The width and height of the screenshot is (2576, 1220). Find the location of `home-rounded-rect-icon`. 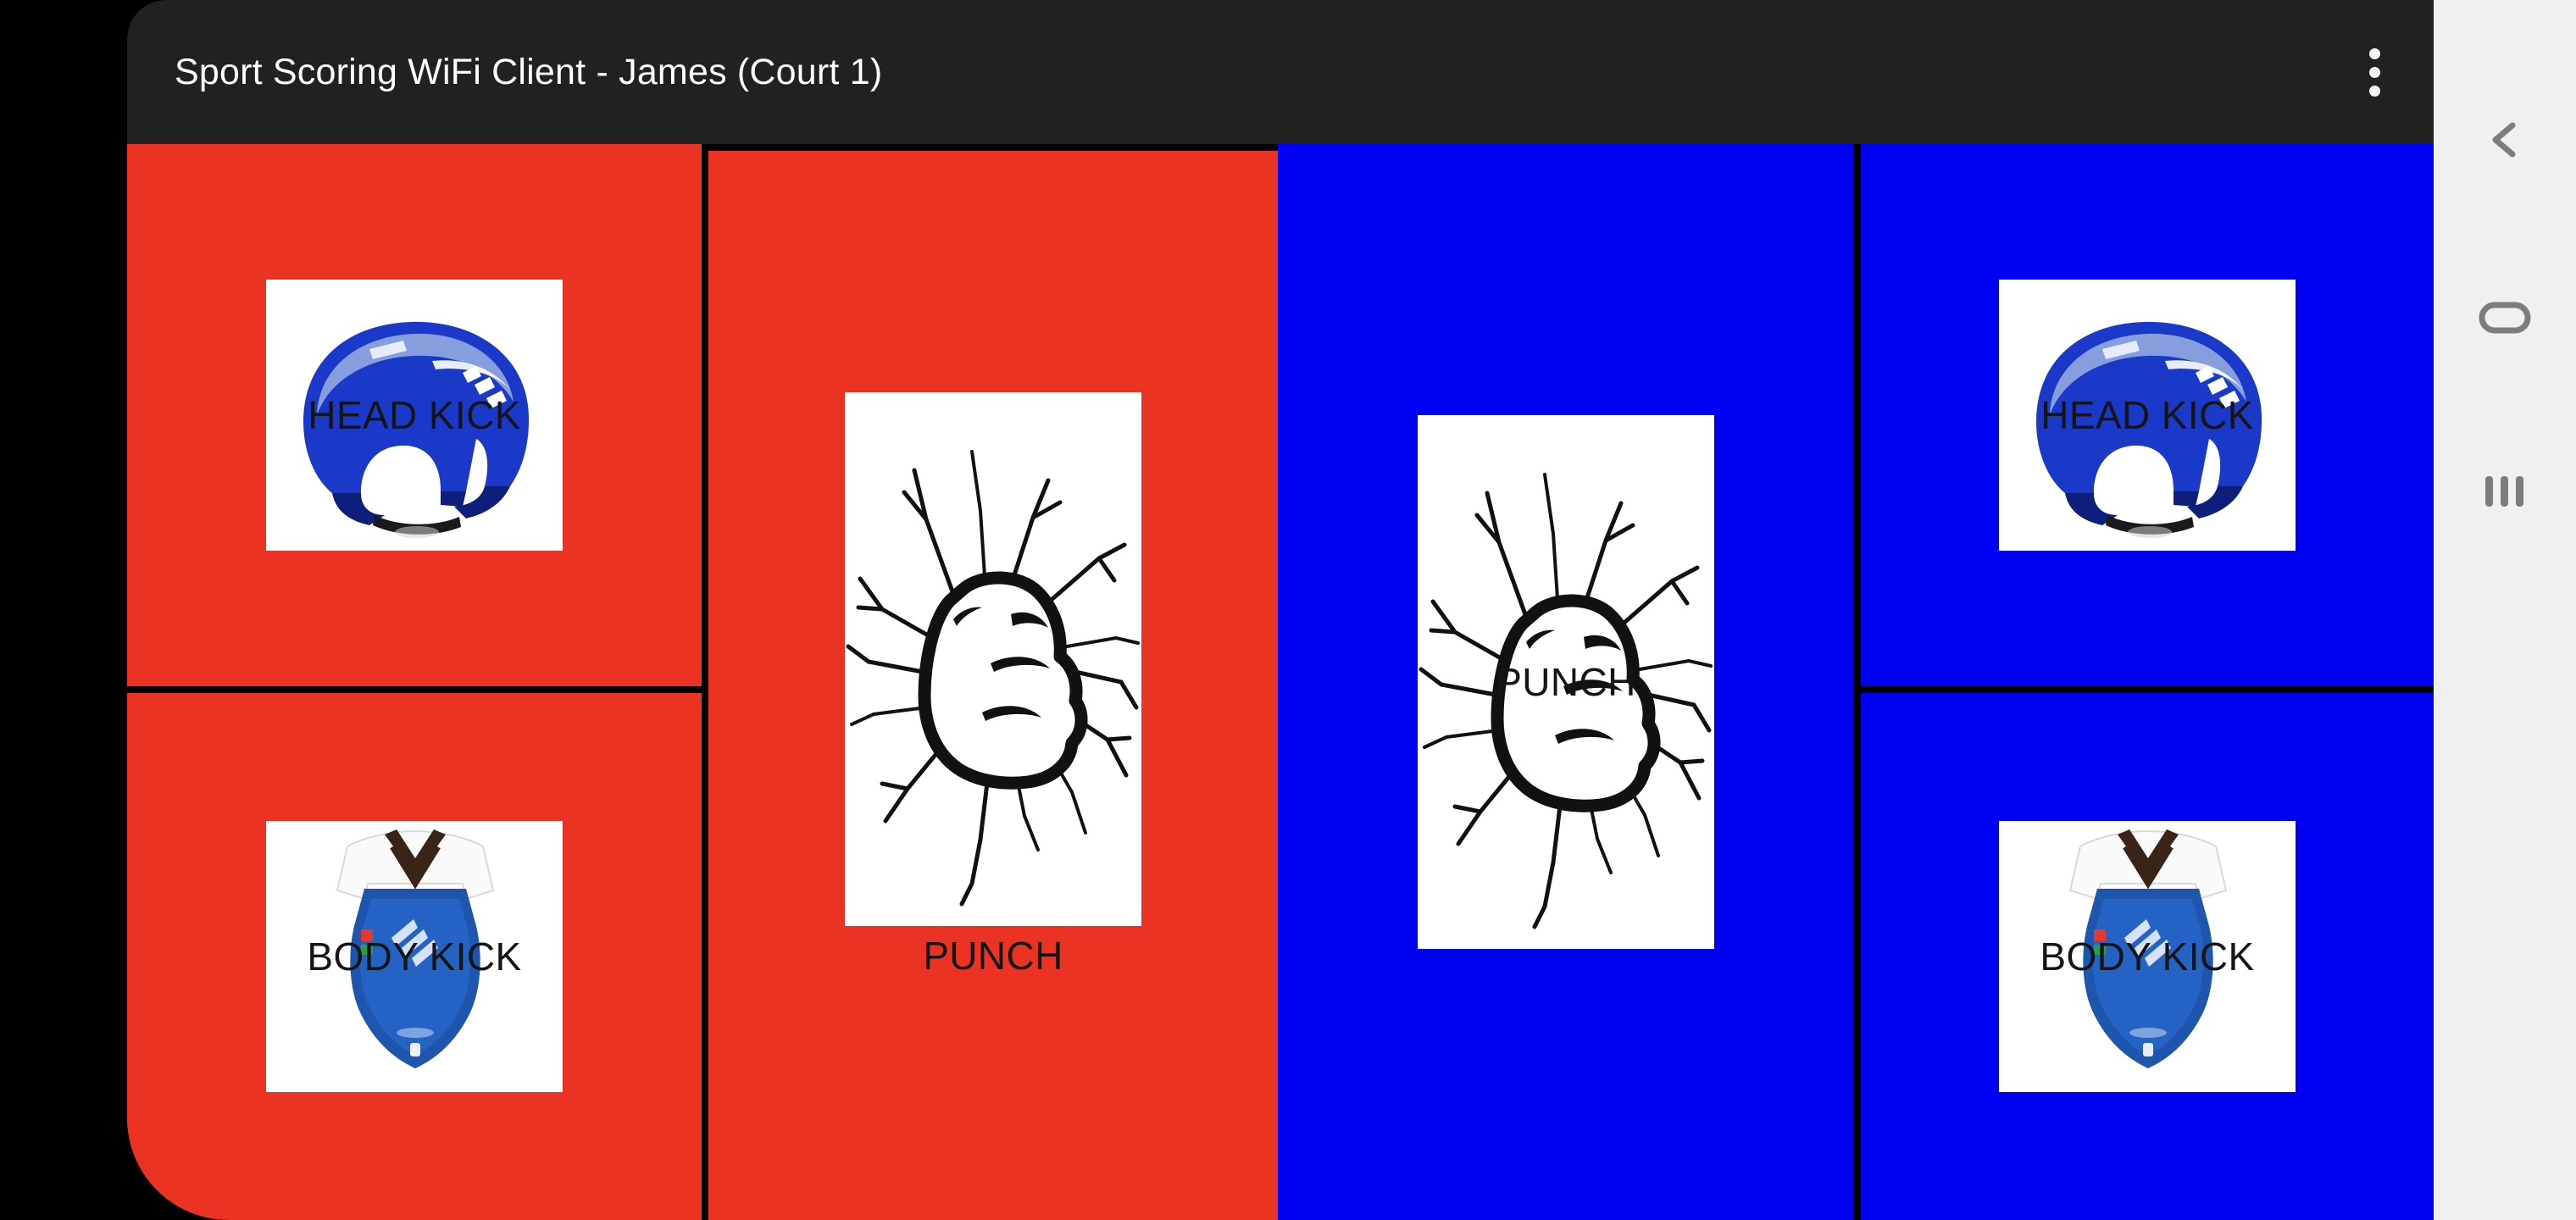

home-rounded-rect-icon is located at coordinates (2505, 318).